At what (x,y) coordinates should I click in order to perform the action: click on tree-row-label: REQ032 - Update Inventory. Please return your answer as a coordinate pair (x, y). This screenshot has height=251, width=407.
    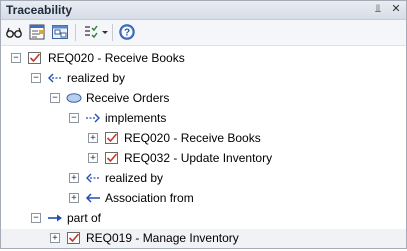
    Looking at the image, I should click on (198, 158).